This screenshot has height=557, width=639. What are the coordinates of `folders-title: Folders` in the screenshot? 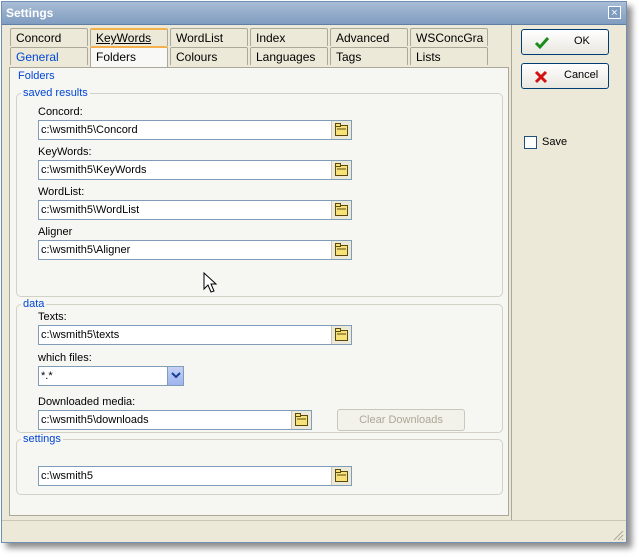 It's located at (36, 76).